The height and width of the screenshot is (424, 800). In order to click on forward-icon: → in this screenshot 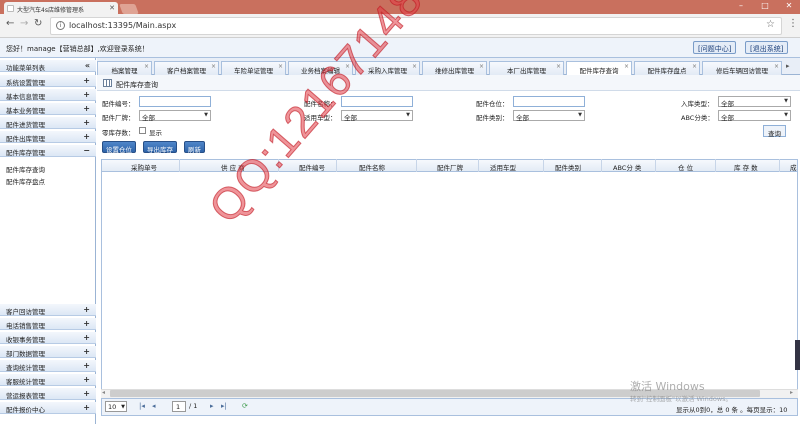, I will do `click(24, 23)`.